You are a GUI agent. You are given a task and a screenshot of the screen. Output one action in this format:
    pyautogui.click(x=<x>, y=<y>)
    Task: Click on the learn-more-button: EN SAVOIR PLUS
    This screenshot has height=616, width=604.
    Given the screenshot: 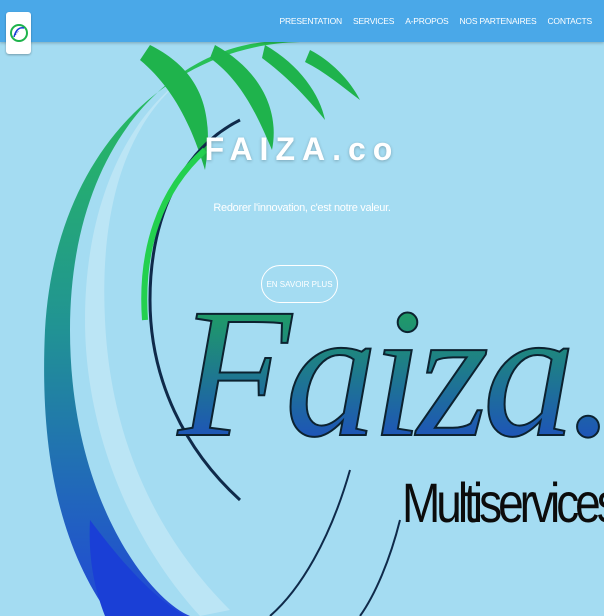 What is the action you would take?
    pyautogui.click(x=299, y=284)
    